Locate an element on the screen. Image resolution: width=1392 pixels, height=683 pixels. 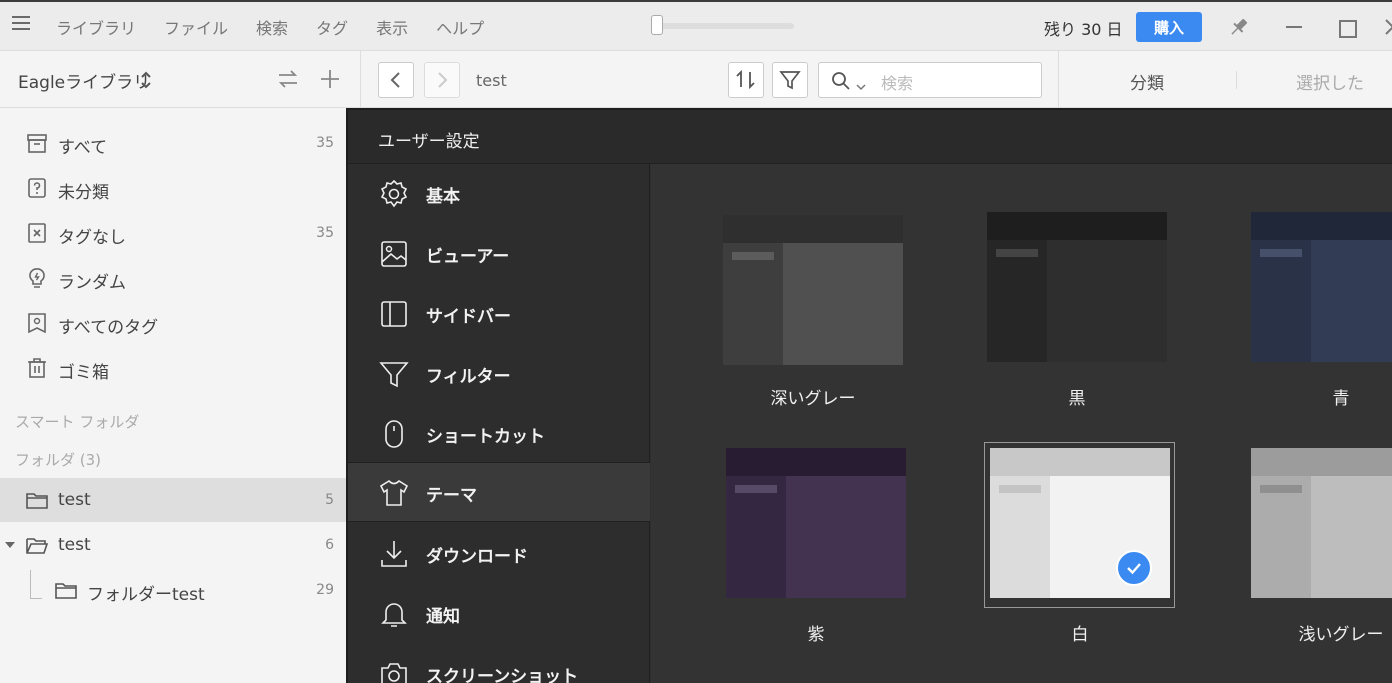
settings-nav-notifications: 通知 is located at coordinates (499, 614).